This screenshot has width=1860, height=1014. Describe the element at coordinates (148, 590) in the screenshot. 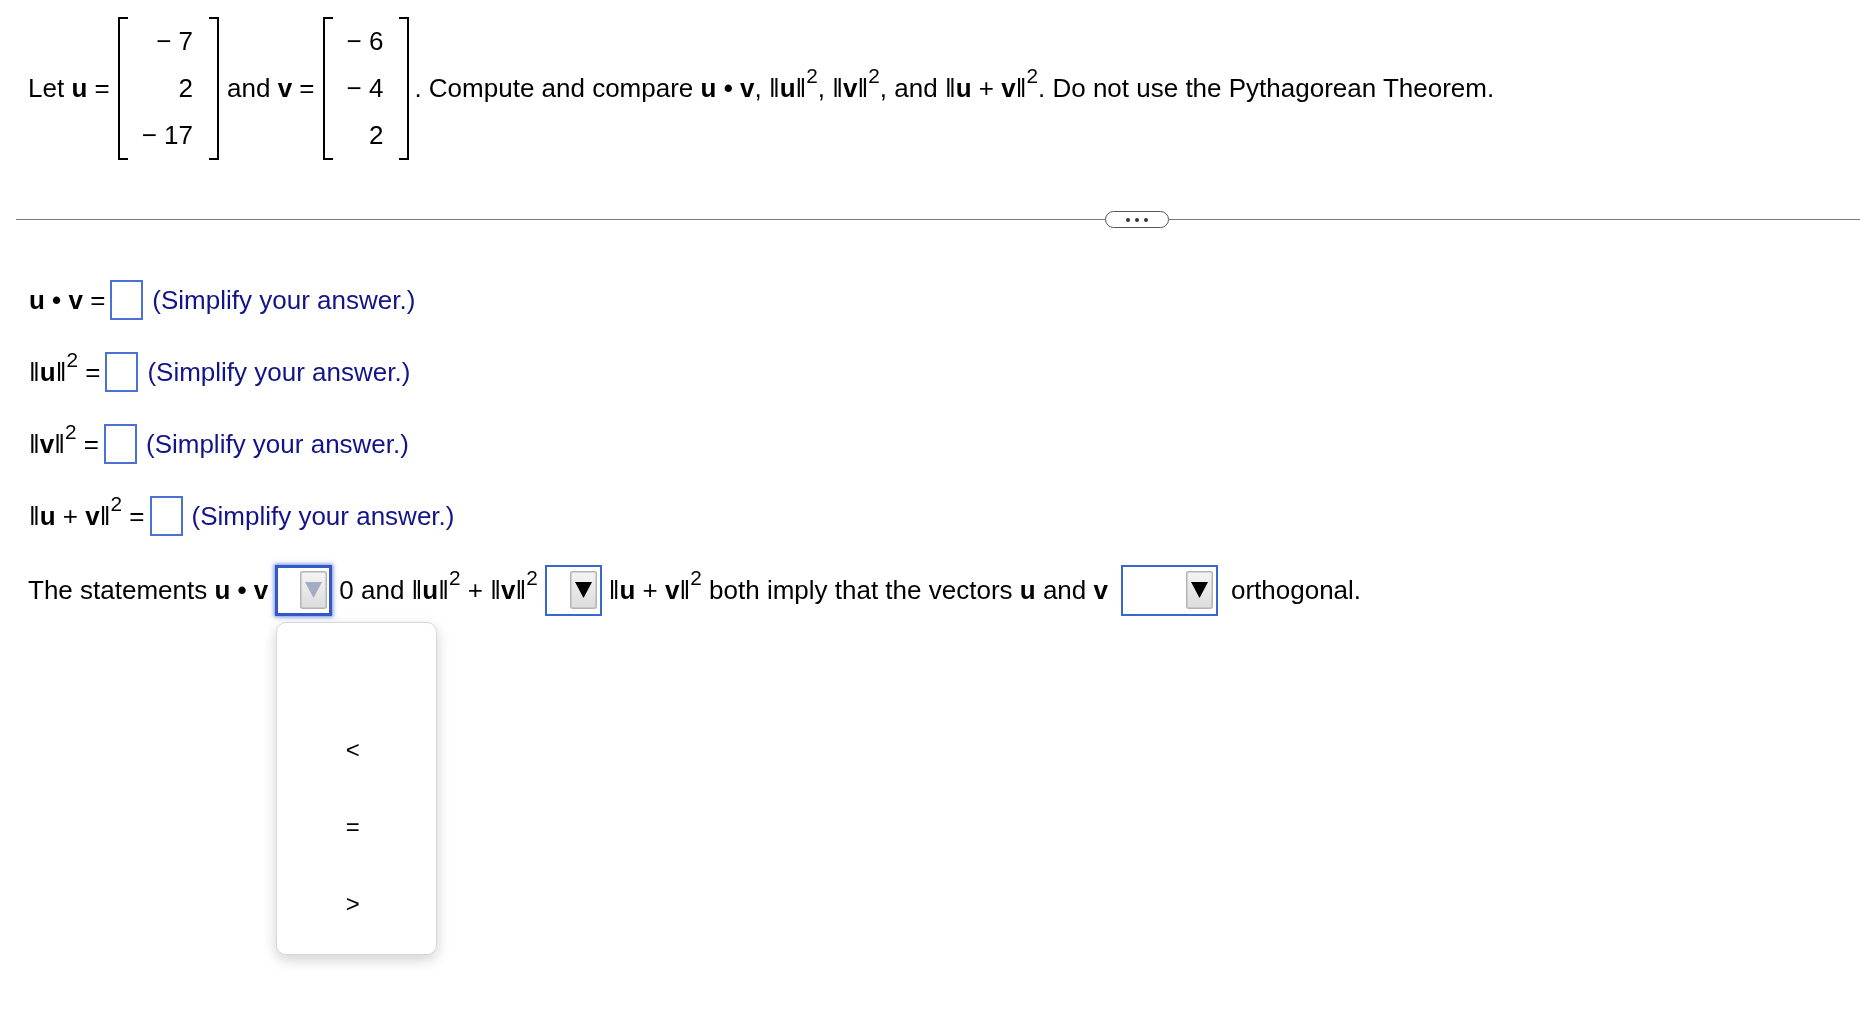

I see `statement-text: The statements u • v` at that location.